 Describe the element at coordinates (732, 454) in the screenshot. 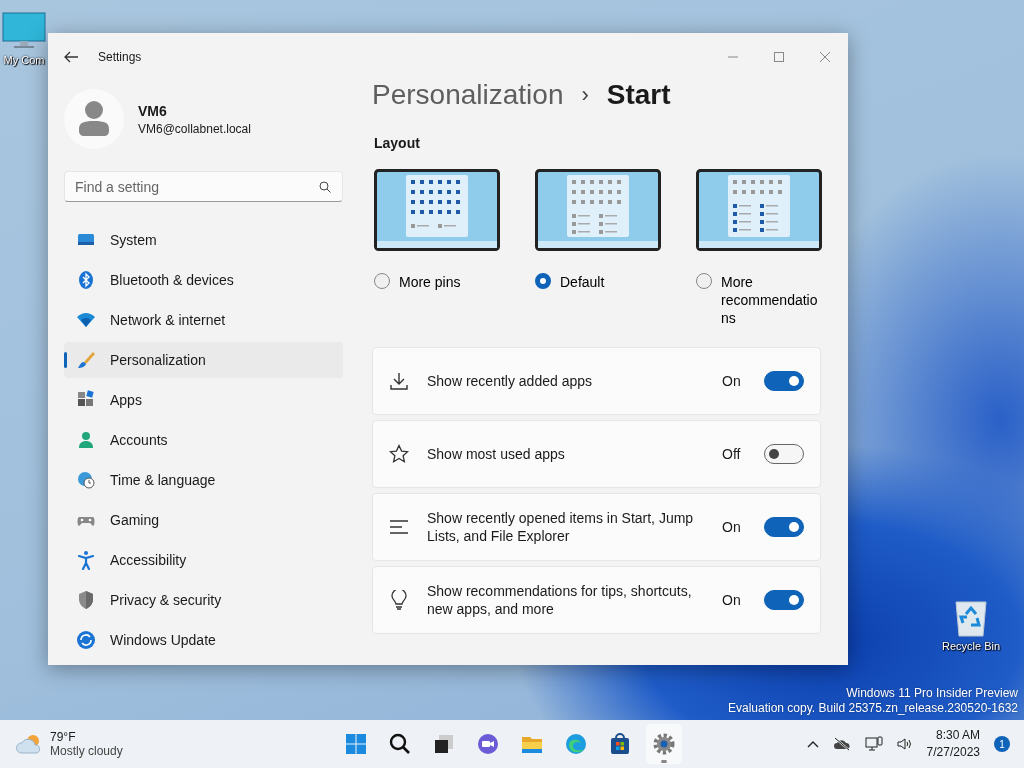

I see `toggle-state: Off` at that location.